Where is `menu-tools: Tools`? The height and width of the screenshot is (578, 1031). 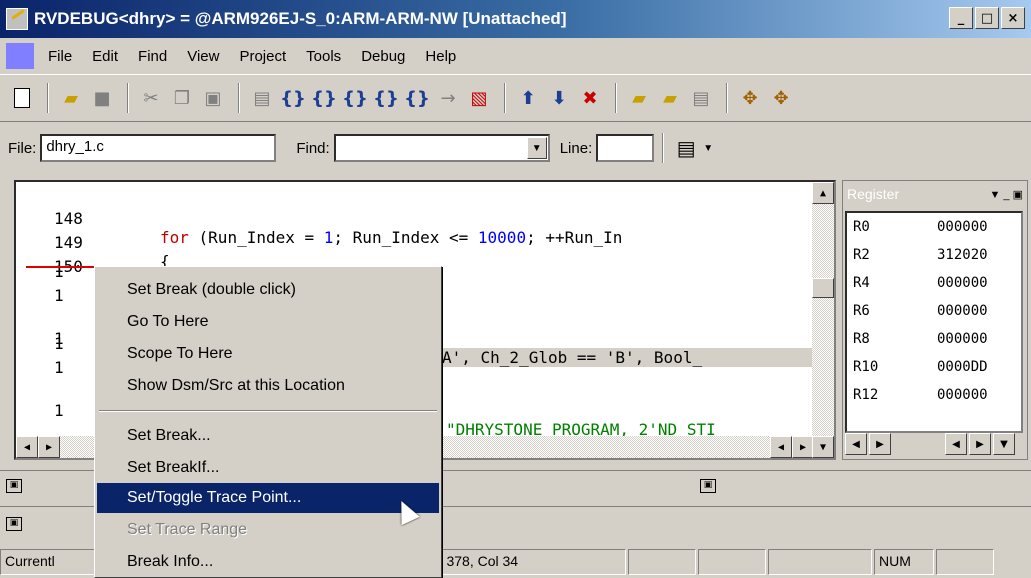 menu-tools: Tools is located at coordinates (323, 56).